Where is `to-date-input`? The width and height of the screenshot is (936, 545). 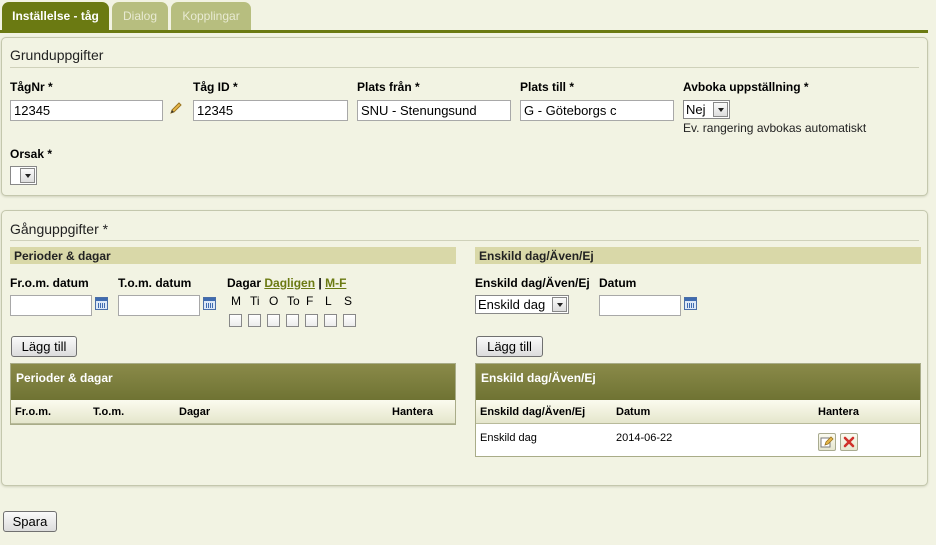 to-date-input is located at coordinates (159, 305).